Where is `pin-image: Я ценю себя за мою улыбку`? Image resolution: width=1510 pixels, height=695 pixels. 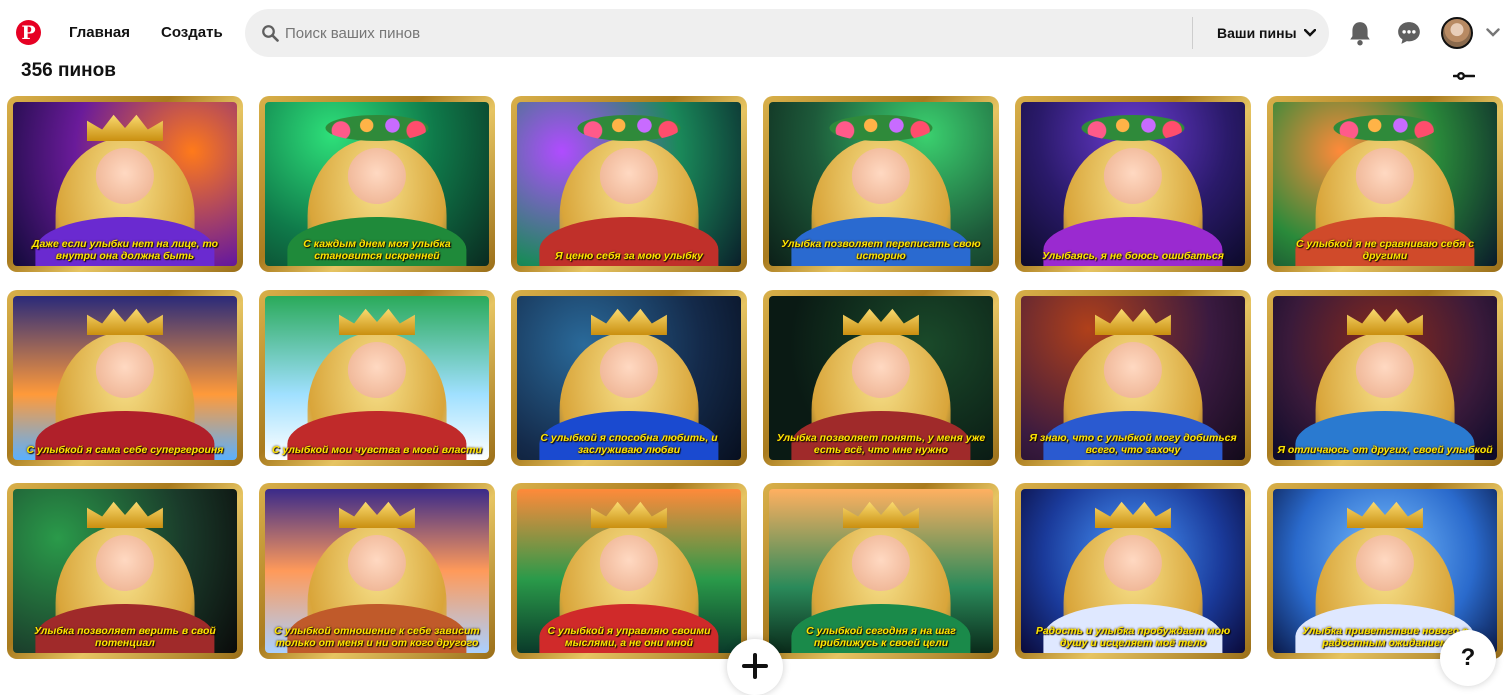 pin-image: Я ценю себя за мою улыбку is located at coordinates (629, 184).